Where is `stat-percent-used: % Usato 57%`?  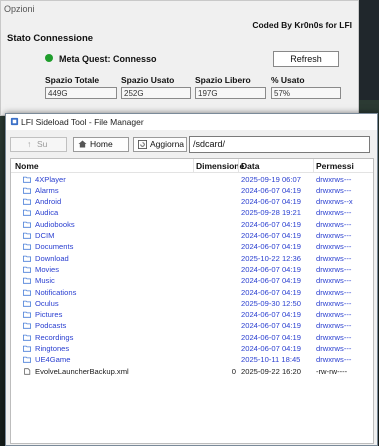
stat-percent-used: % Usato 57% is located at coordinates (306, 87).